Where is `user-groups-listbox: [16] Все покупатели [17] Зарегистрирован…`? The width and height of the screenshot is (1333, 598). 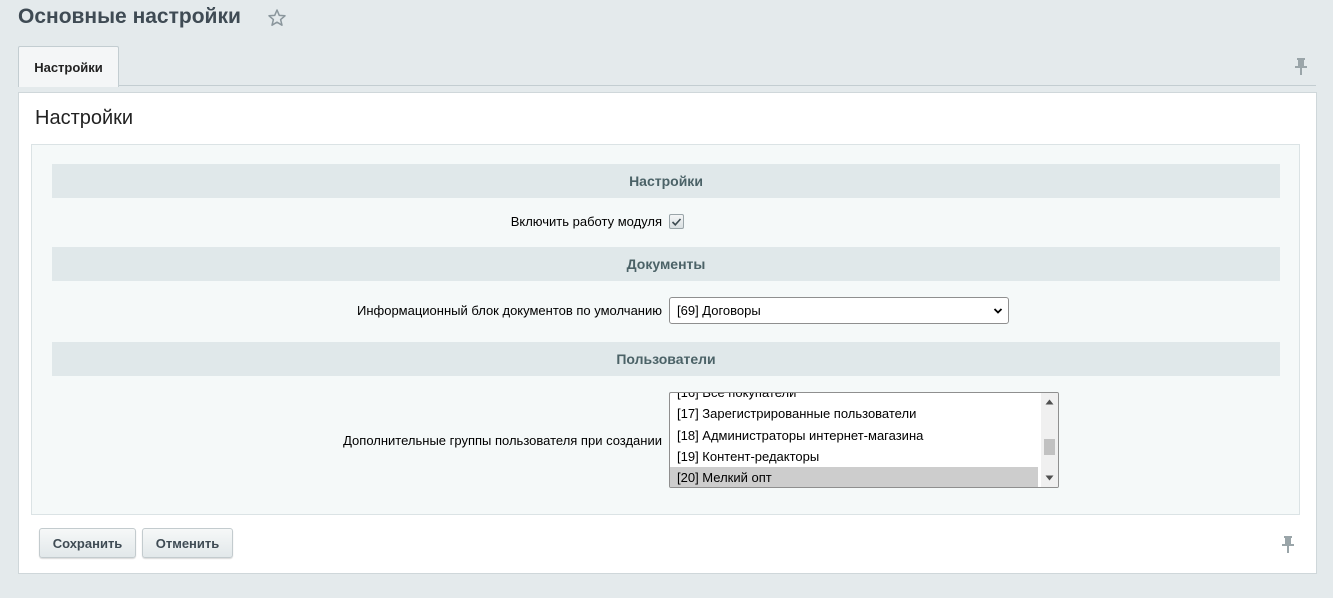 user-groups-listbox: [16] Все покупатели [17] Зарегистрирован… is located at coordinates (864, 440).